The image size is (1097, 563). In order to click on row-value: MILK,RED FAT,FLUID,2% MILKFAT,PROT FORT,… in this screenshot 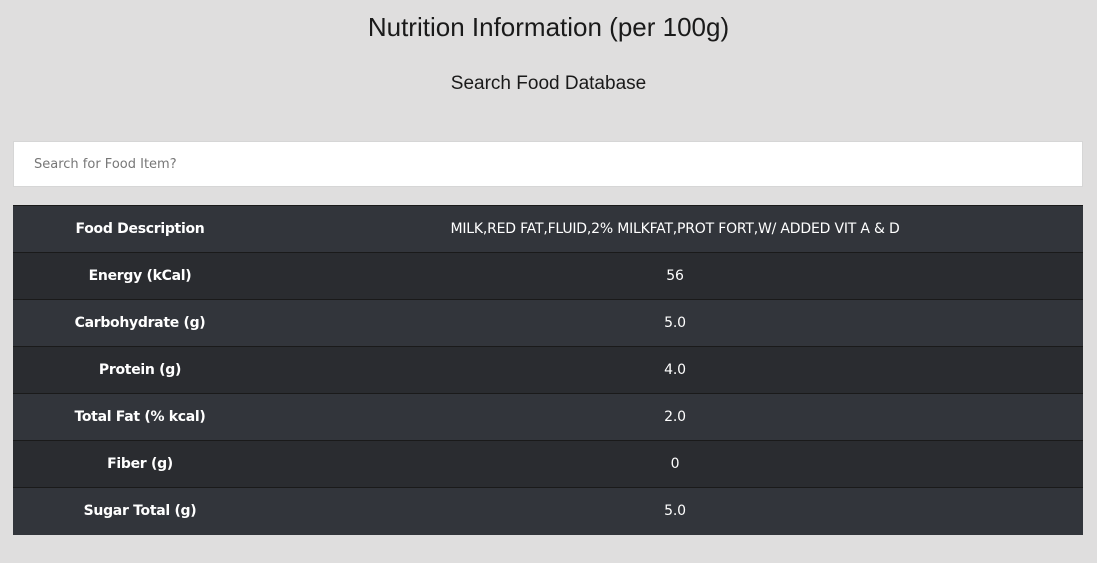, I will do `click(675, 229)`.